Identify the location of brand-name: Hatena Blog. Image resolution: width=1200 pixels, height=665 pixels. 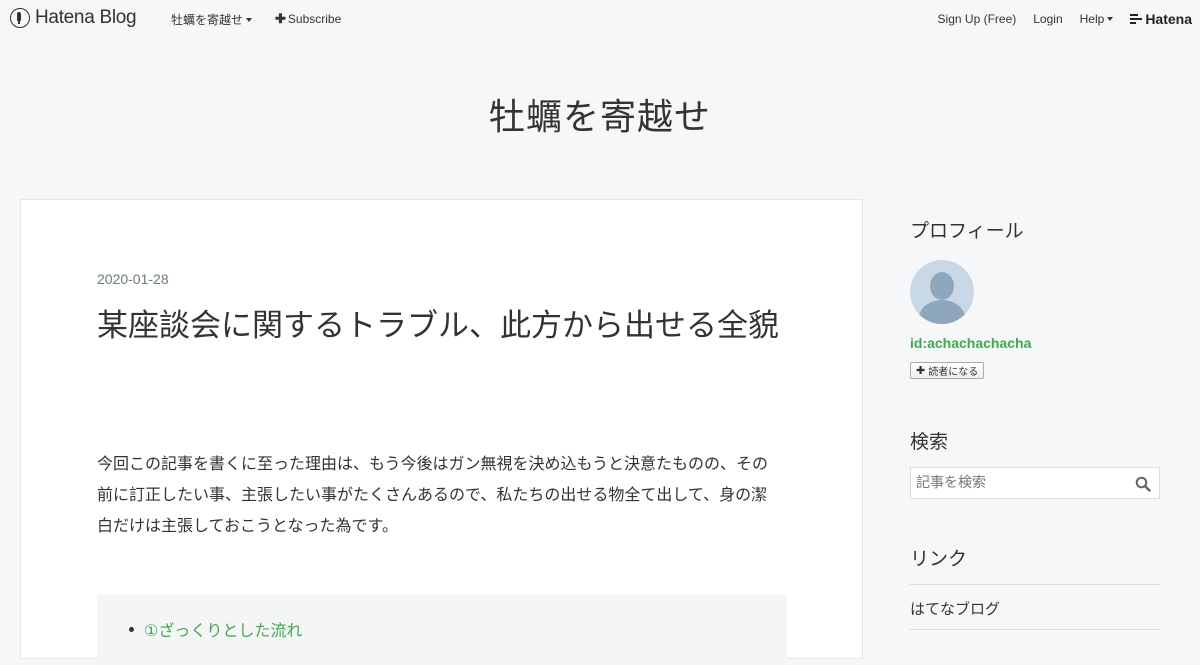
(86, 17).